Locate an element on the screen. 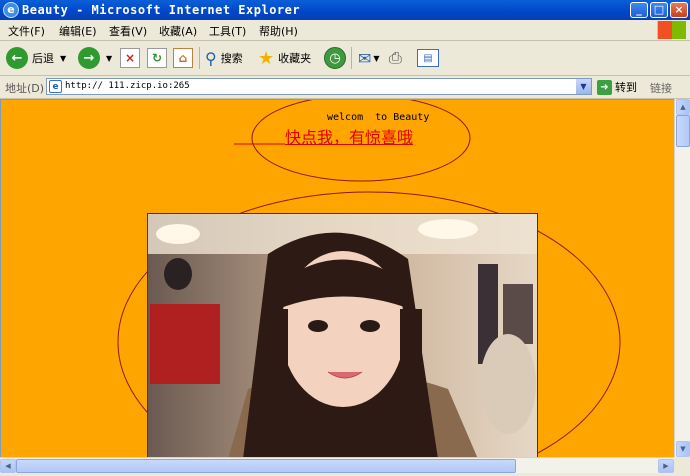 Image resolution: width=690 pixels, height=476 pixels. menu-bar: 文件(F) 编辑(E) 查看(V) 收藏(A) 工具(T) 帮助(H) is located at coordinates (345, 30).